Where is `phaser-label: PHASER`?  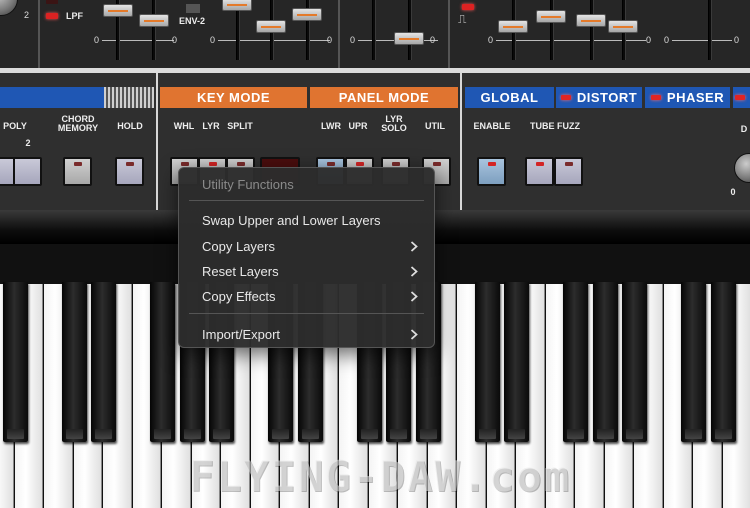 phaser-label: PHASER is located at coordinates (695, 97).